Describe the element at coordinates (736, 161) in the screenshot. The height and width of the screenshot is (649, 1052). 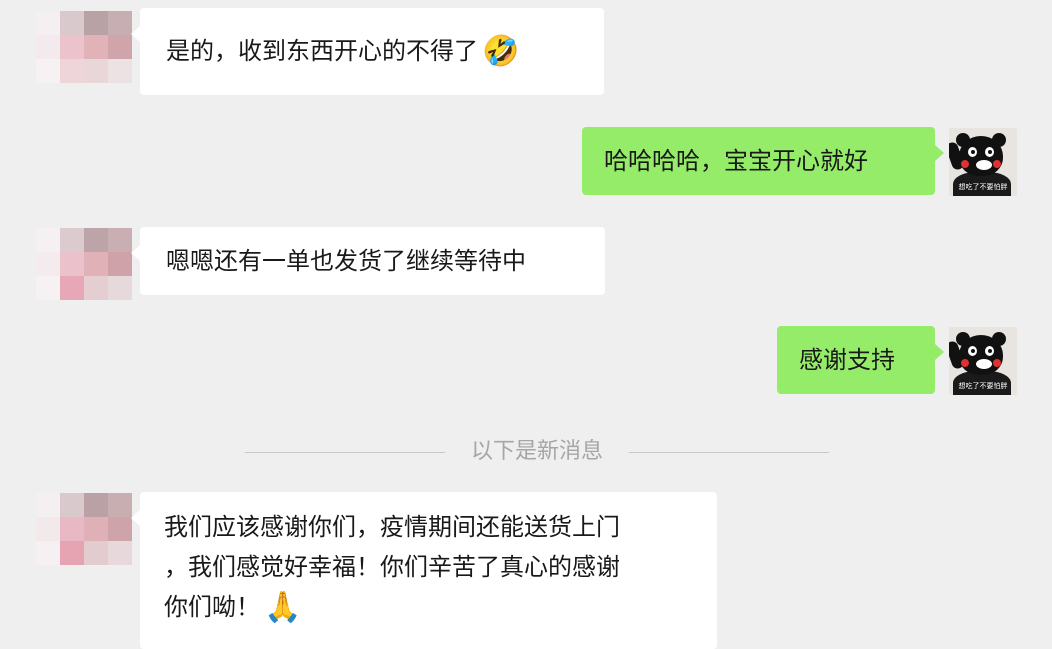
I see `message-text: 哈哈哈哈，宝宝开心就好` at that location.